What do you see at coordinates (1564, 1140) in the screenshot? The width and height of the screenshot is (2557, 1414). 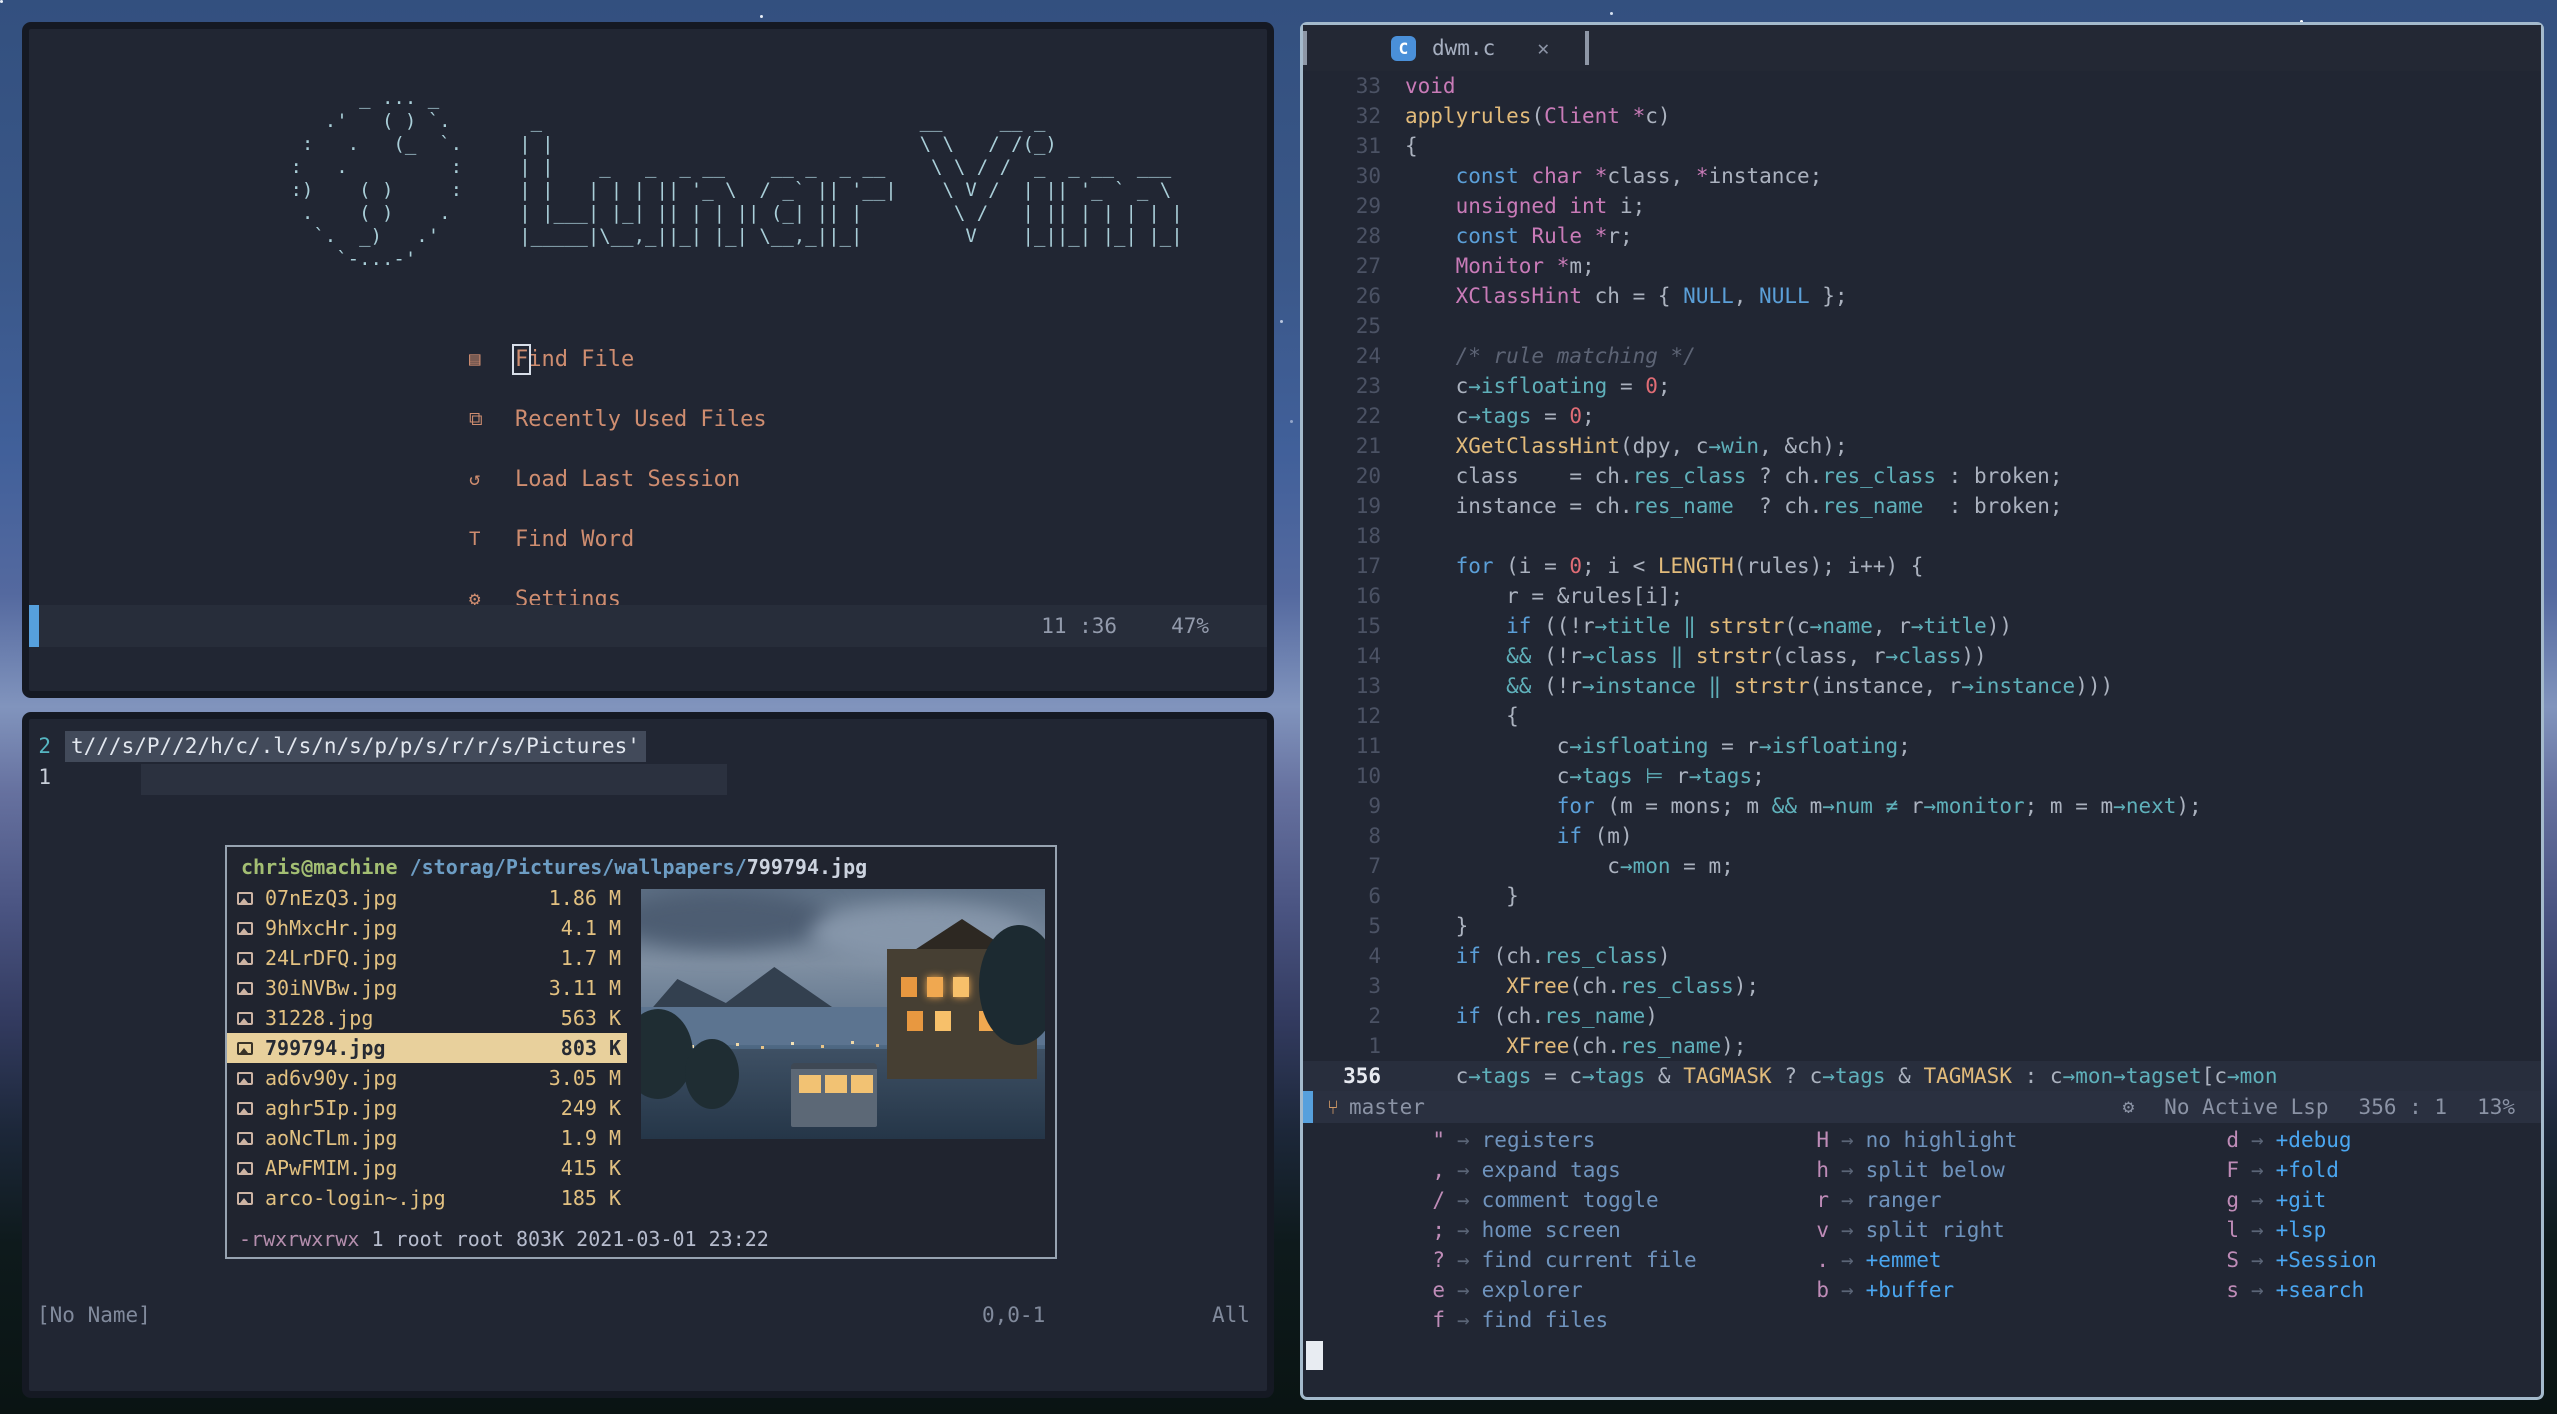 I see `whichkey-binding: " → registers` at bounding box center [1564, 1140].